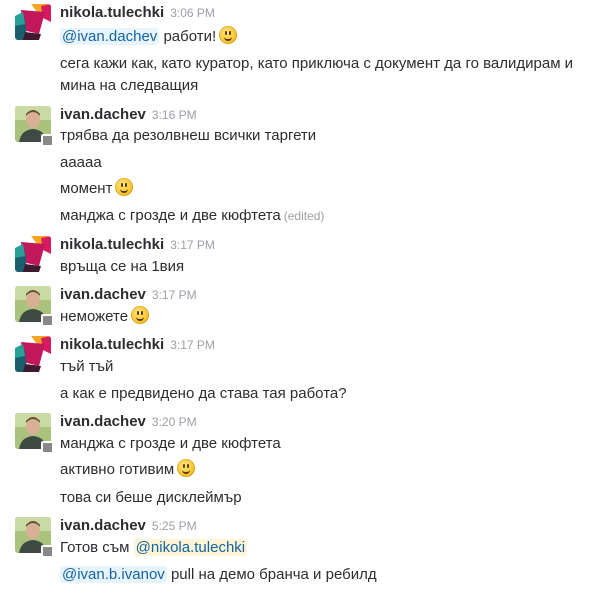 This screenshot has width=612, height=600. I want to click on message-text: манджа с грозде и две кюфтета (edited), so click(192, 216).